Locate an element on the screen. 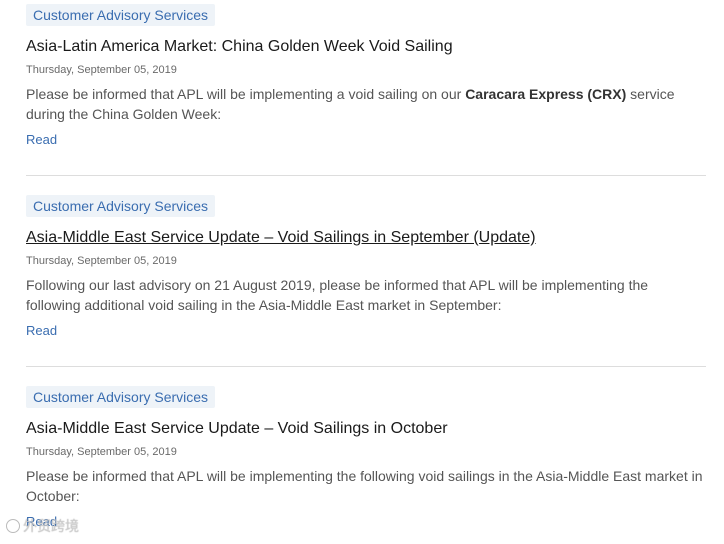 The width and height of the screenshot is (724, 544). summary-highlight: Caracara Express (CRX) is located at coordinates (546, 94).